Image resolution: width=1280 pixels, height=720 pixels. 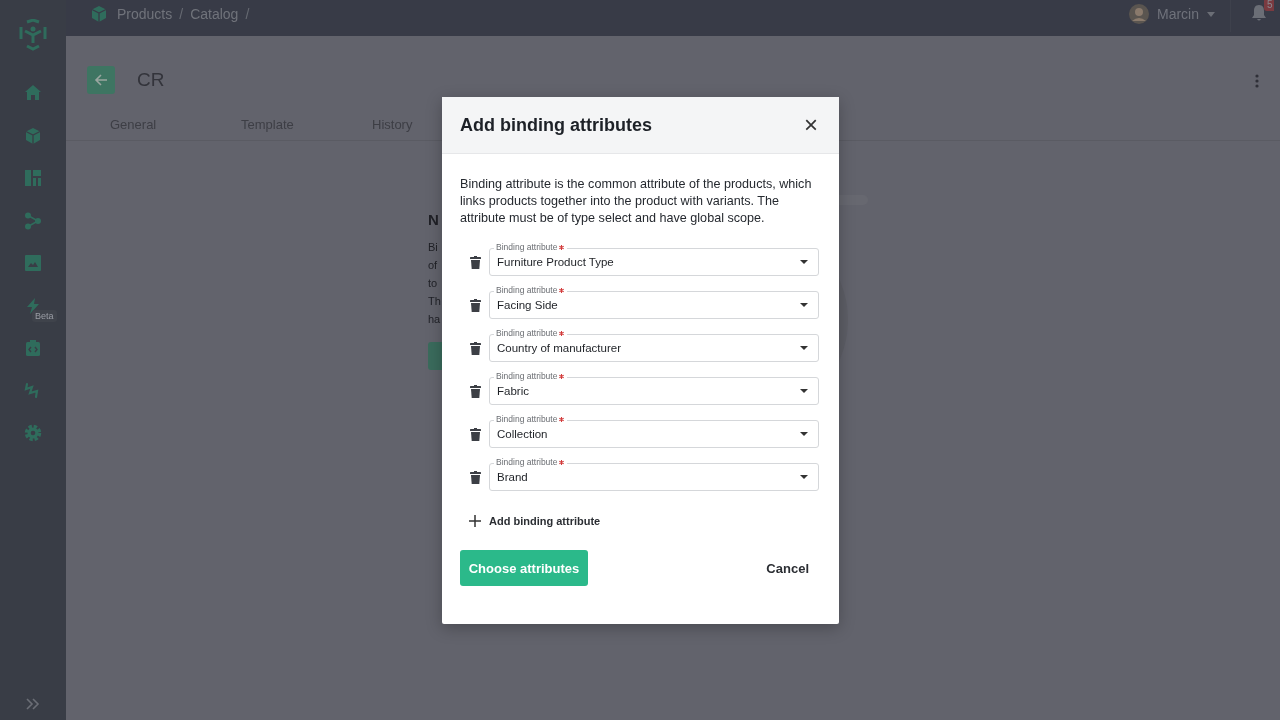 What do you see at coordinates (33, 348) in the screenshot?
I see `code-icon` at bounding box center [33, 348].